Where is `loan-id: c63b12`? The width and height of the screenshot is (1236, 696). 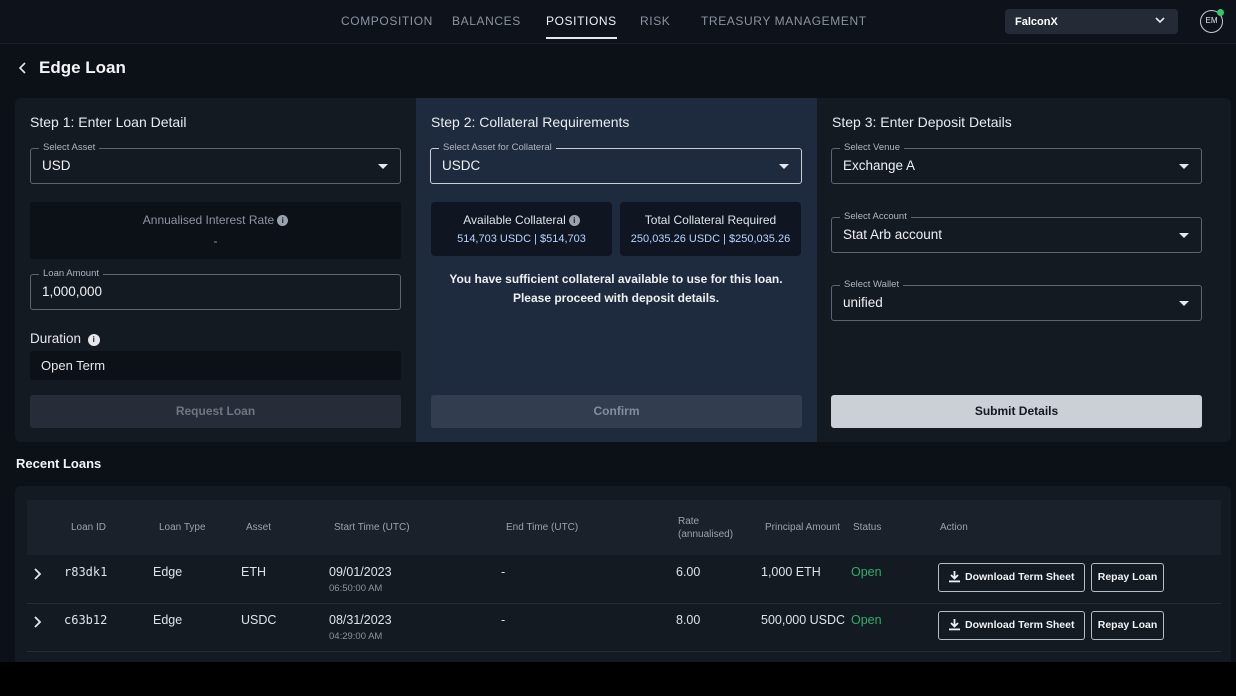 loan-id: c63b12 is located at coordinates (86, 620).